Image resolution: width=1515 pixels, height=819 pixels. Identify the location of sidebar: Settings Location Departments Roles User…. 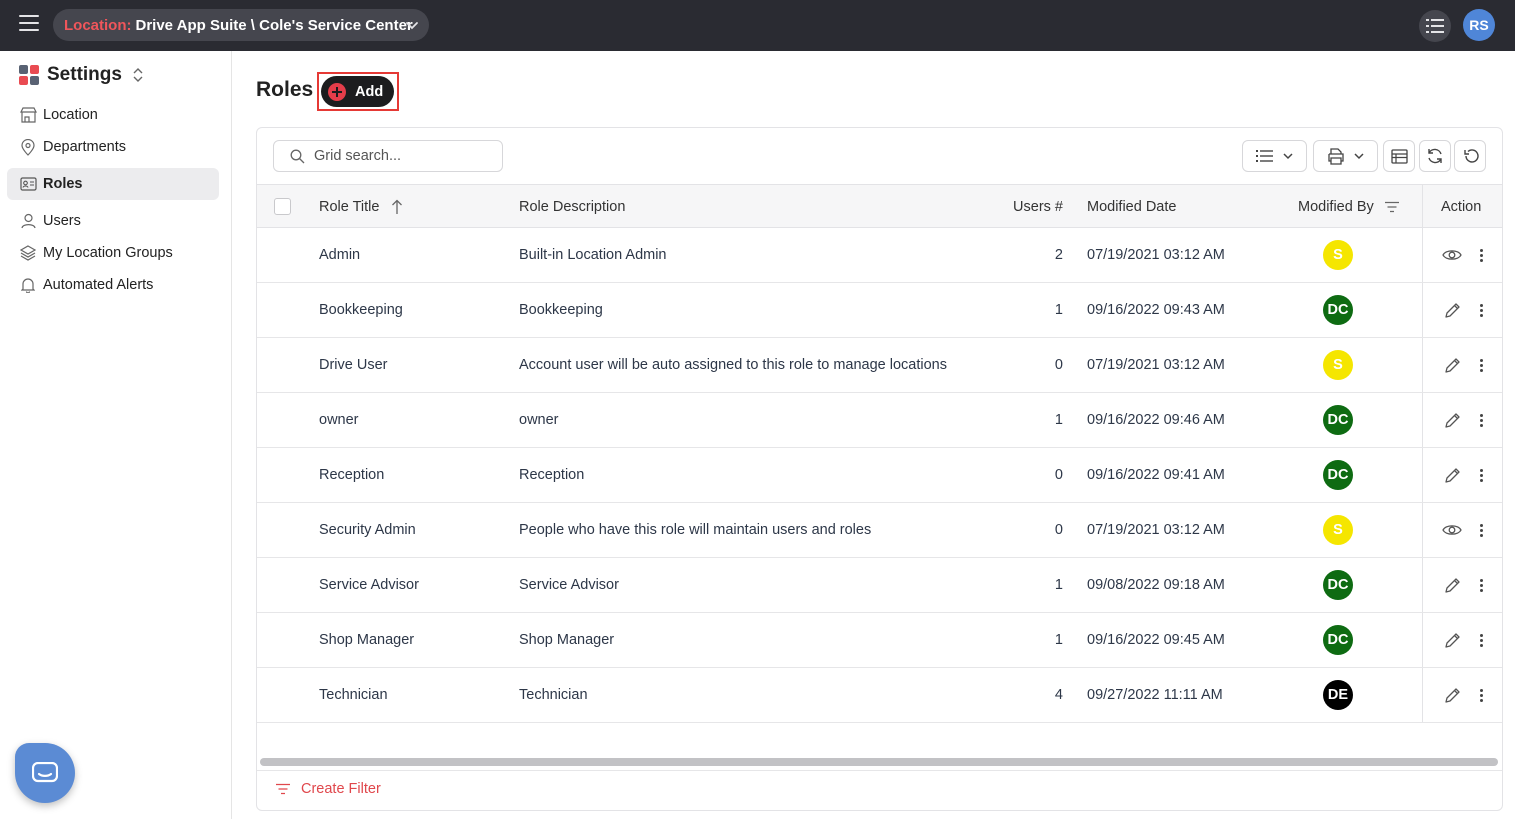
(116, 435).